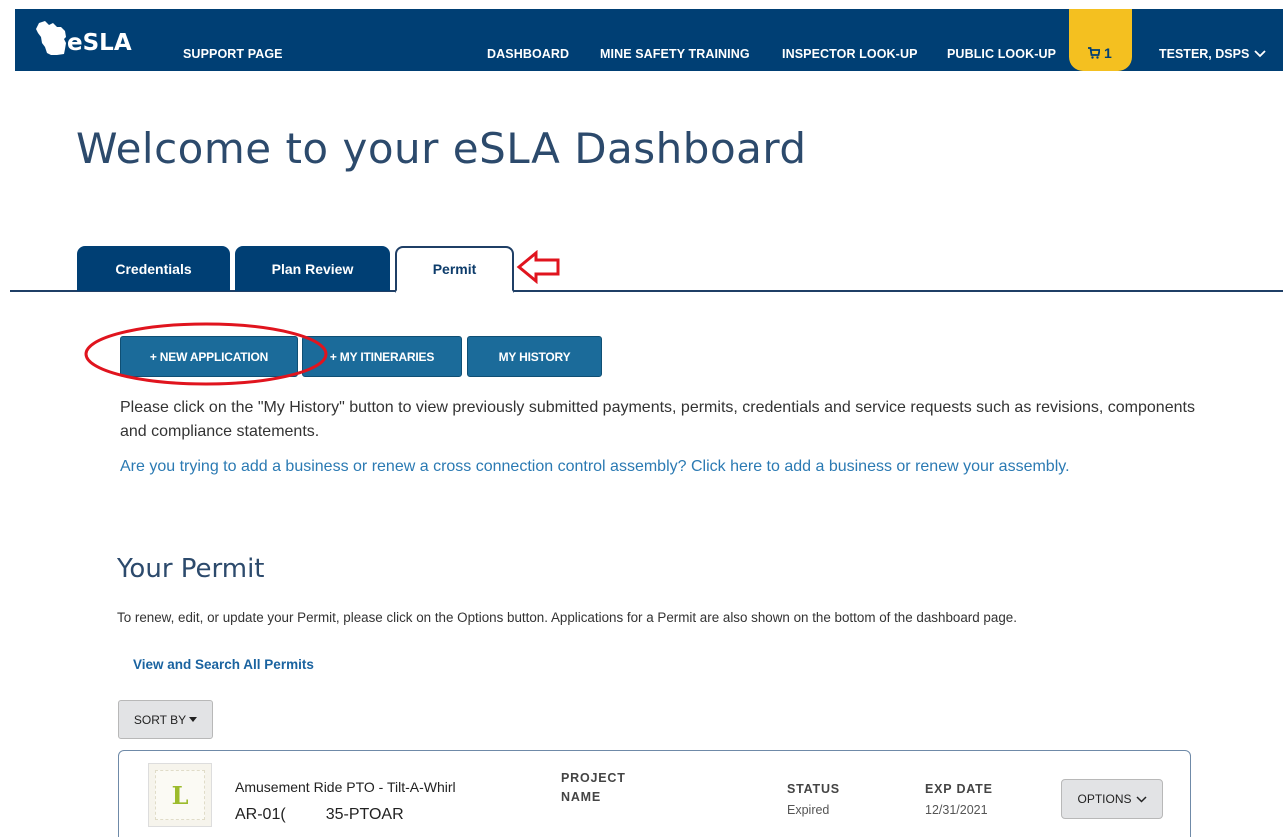 The height and width of the screenshot is (837, 1283). Describe the element at coordinates (538, 267) in the screenshot. I see `red-arrow-left-icon` at that location.